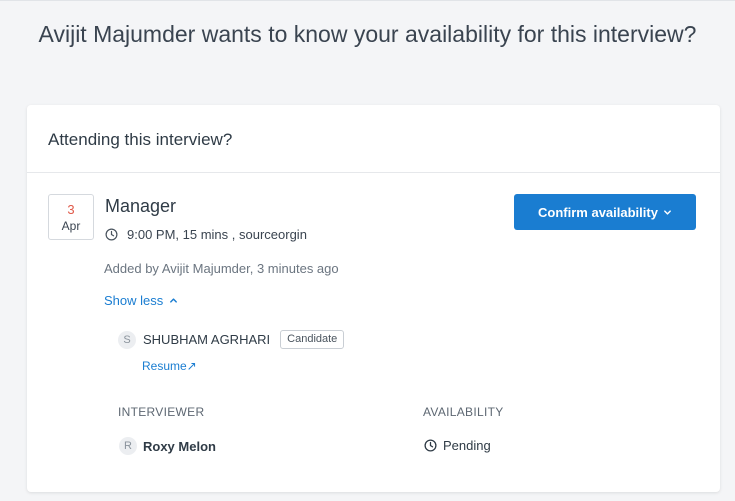 The width and height of the screenshot is (735, 501). I want to click on card-header: Attending this interview?, so click(373, 139).